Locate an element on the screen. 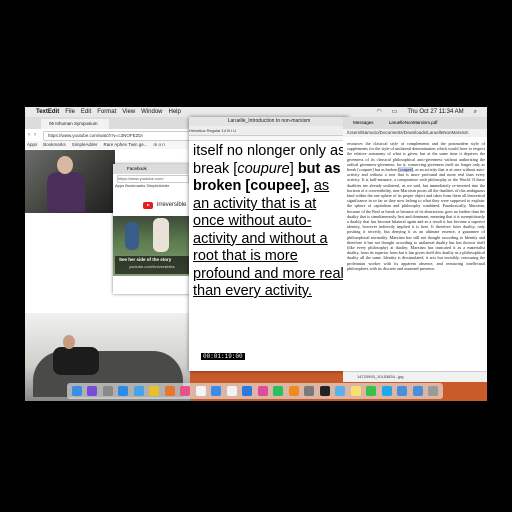 The image size is (512, 512). messages-icon is located at coordinates (371, 391).